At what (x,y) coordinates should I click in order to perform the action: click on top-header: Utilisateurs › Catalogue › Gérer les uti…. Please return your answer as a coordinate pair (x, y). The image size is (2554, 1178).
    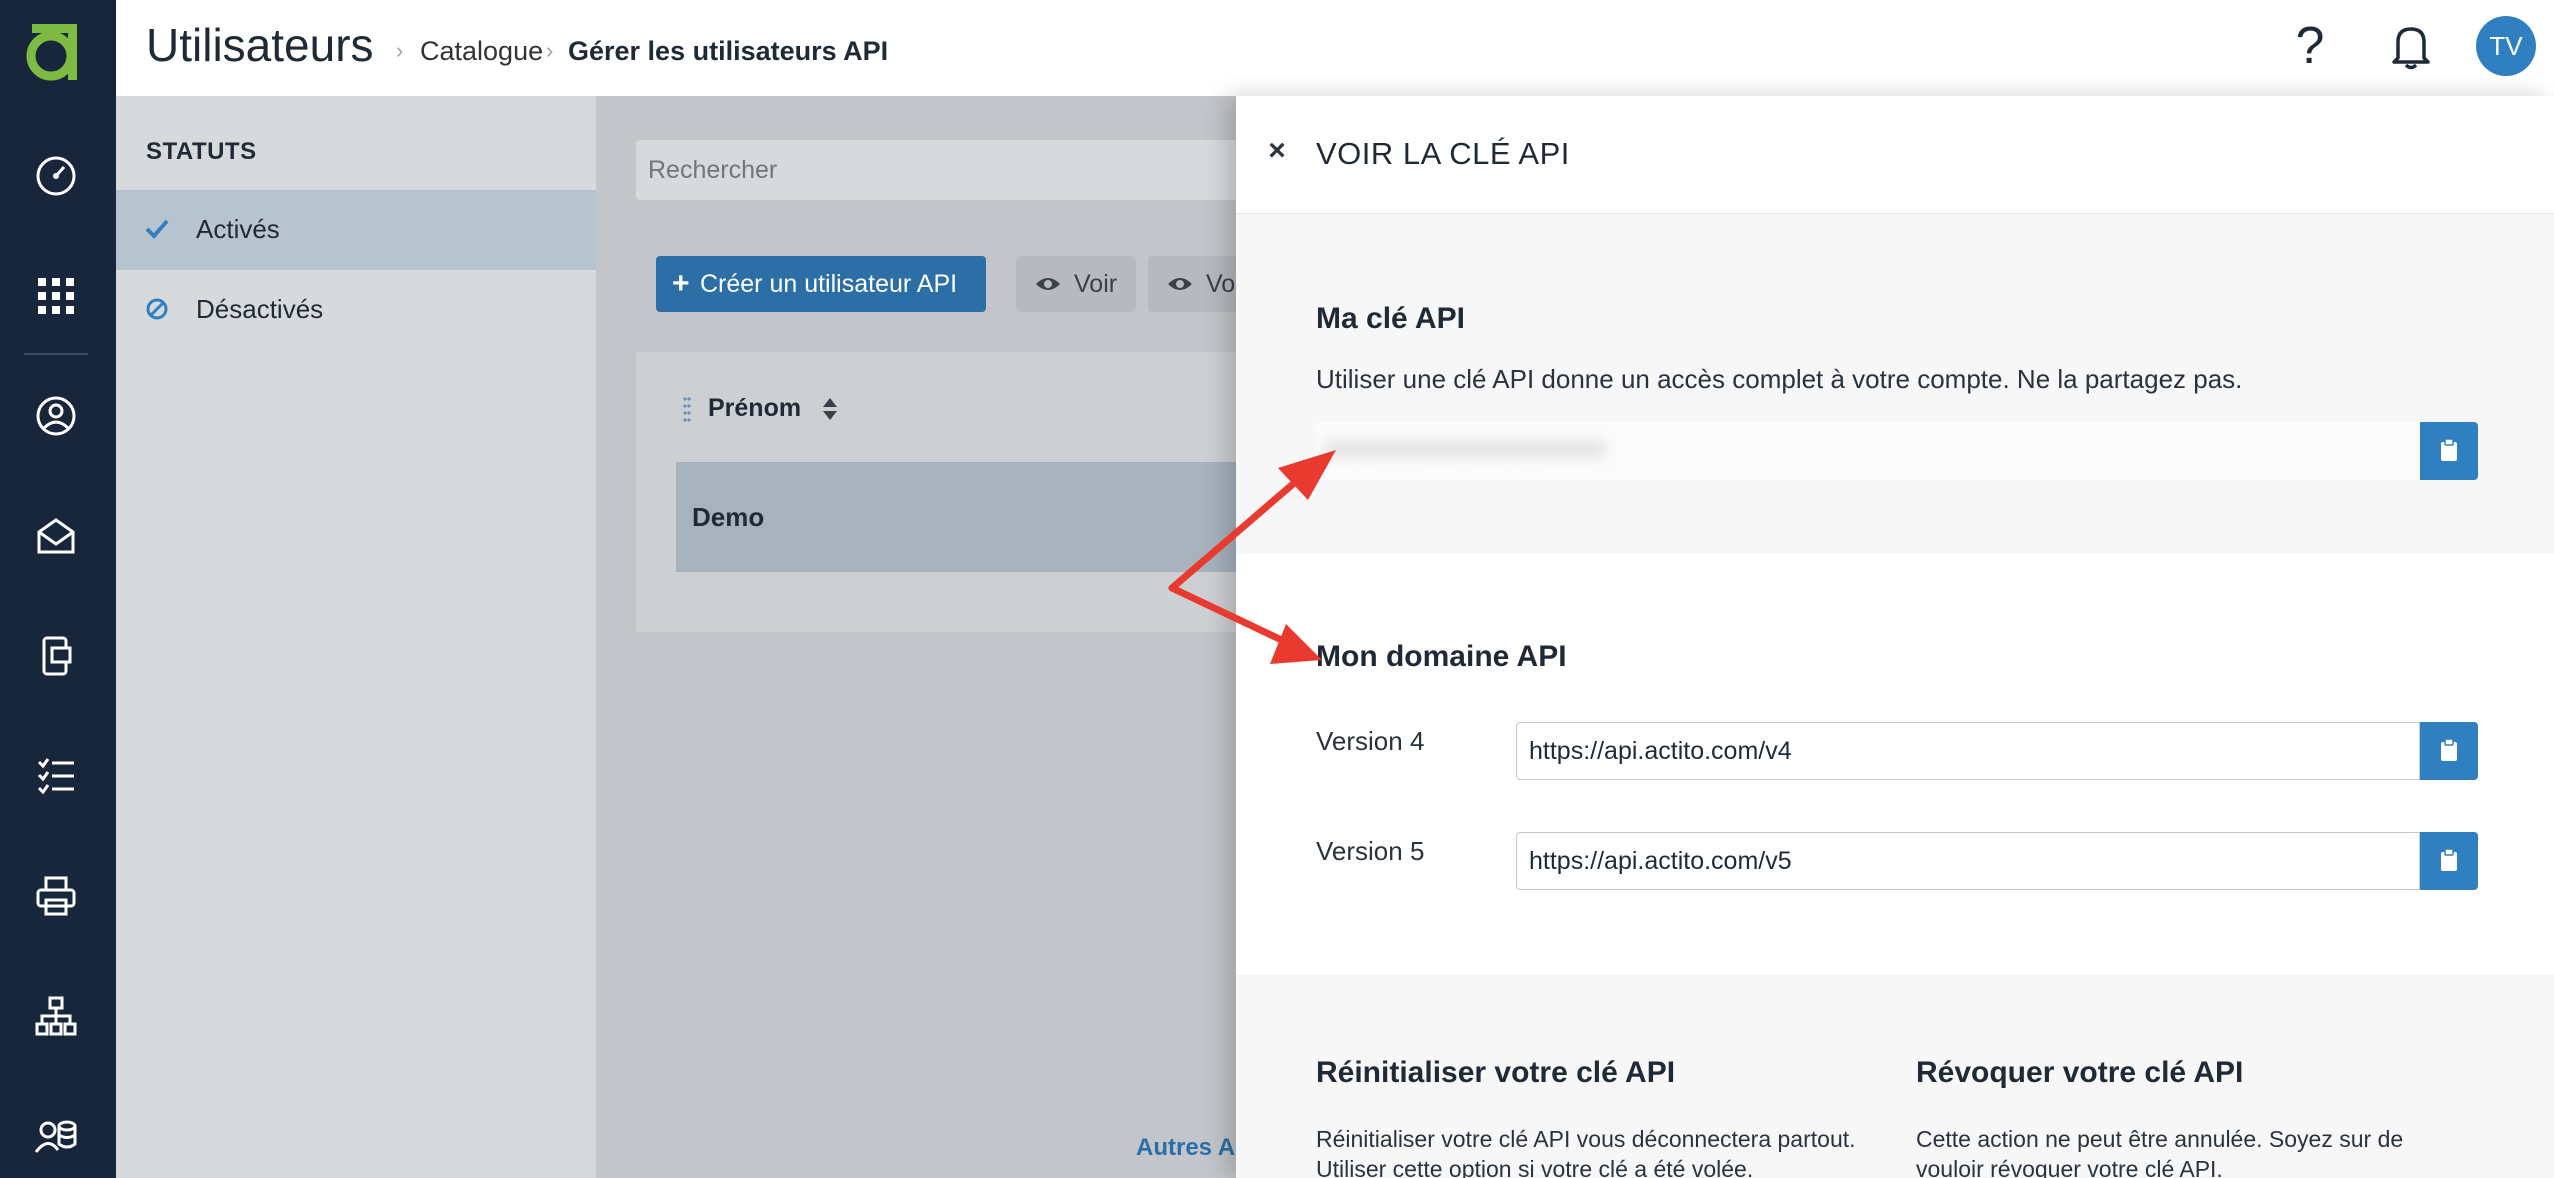
    Looking at the image, I should click on (1335, 48).